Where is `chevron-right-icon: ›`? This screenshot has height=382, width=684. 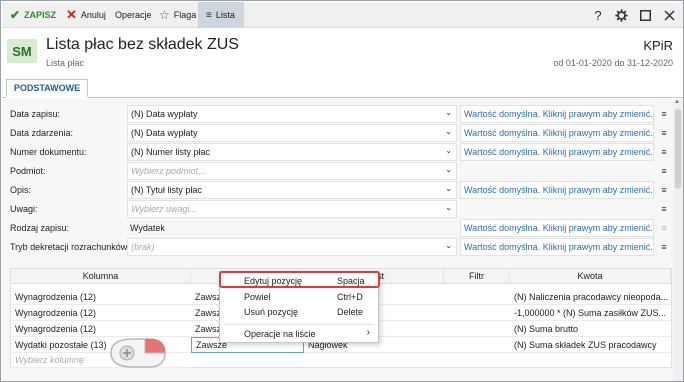 chevron-right-icon: › is located at coordinates (368, 332).